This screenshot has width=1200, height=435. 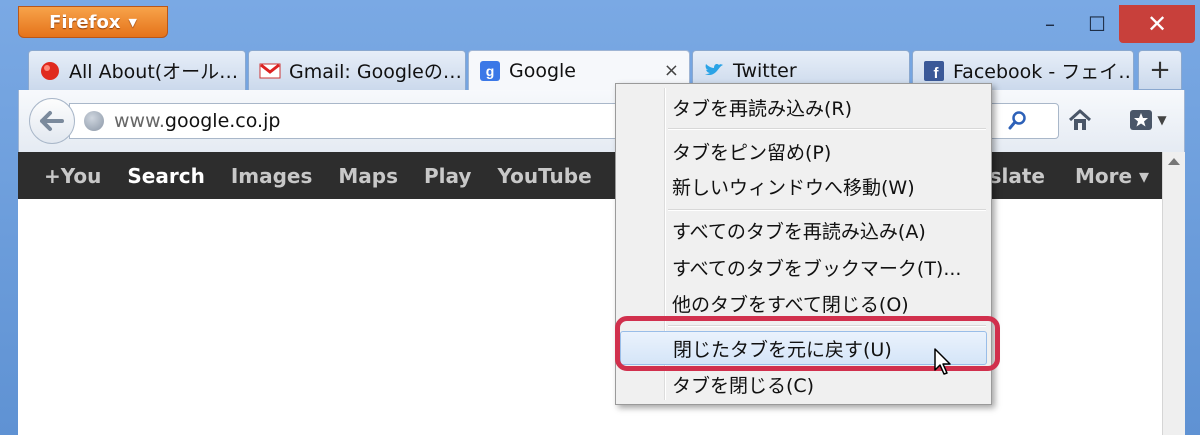 What do you see at coordinates (743, 385) in the screenshot?
I see `menu-item-label: タブを閉じる(C)` at bounding box center [743, 385].